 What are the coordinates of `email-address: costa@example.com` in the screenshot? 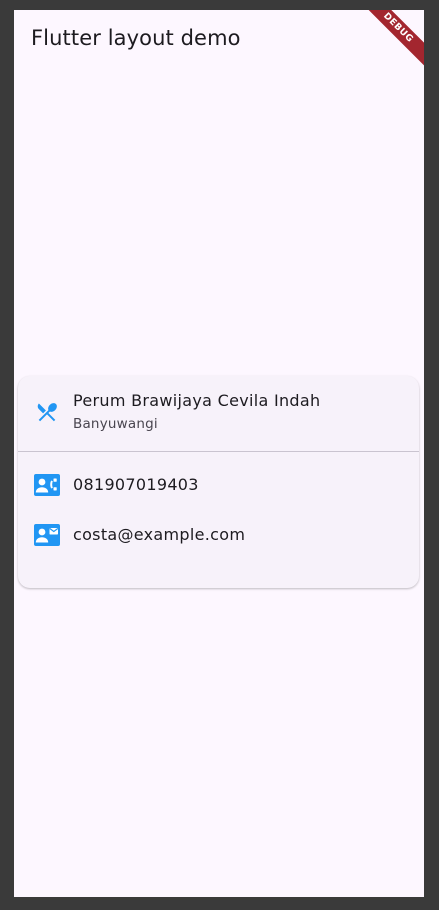 It's located at (159, 534).